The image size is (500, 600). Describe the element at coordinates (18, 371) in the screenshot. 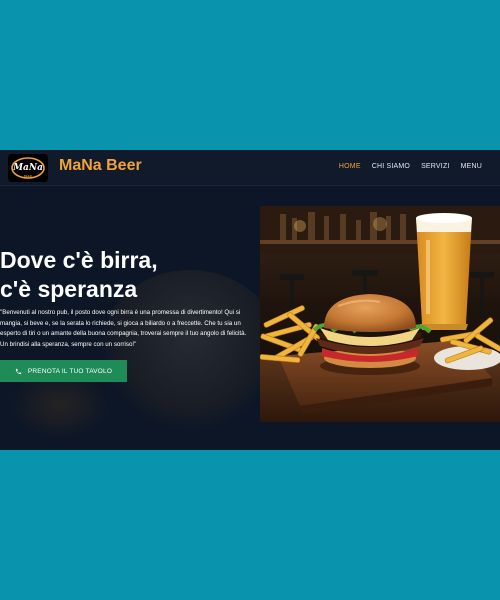

I see `phone-icon` at that location.